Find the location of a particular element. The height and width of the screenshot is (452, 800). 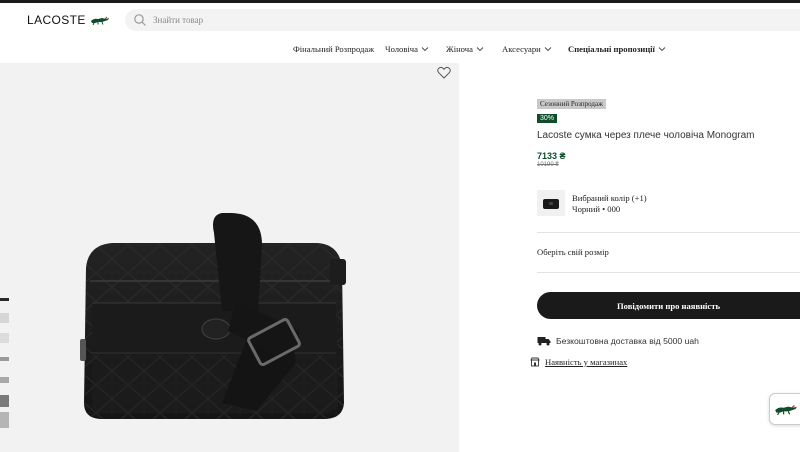

nav-item-label: Чоловіча is located at coordinates (401, 49).